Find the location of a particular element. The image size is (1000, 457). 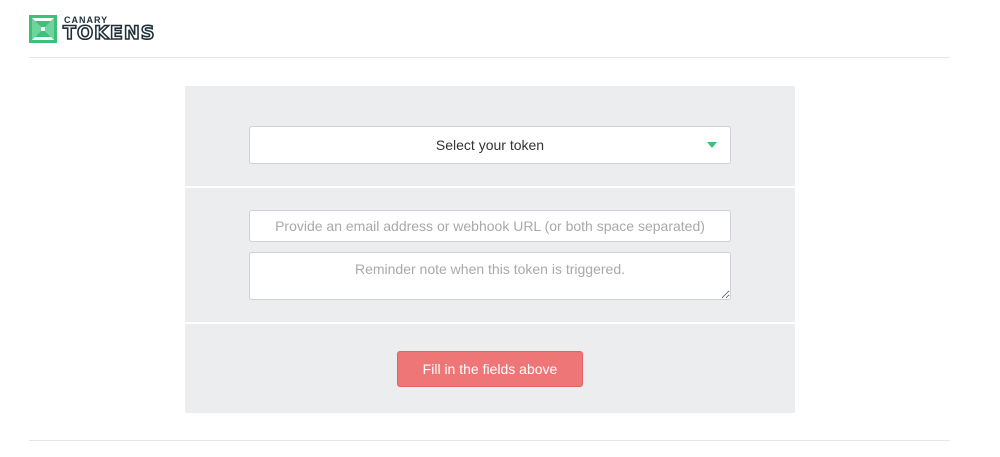

logo-wordmark: CANARY TOKENS is located at coordinates (109, 29).